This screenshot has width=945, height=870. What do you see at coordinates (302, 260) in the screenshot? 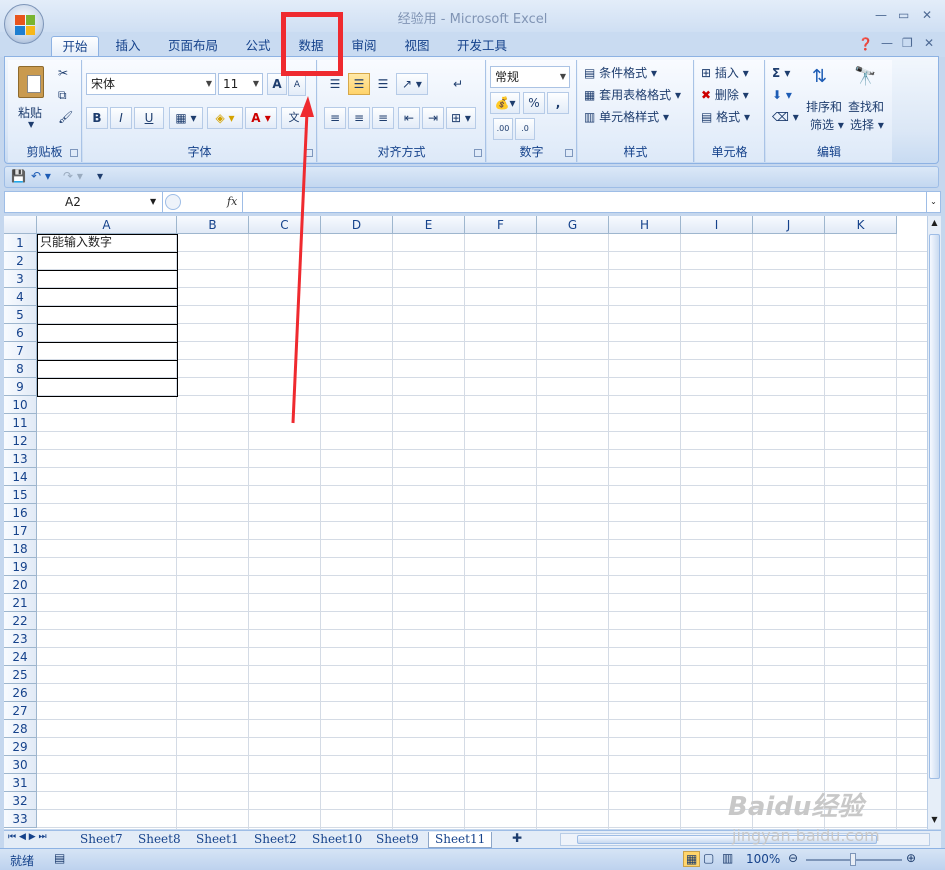
I see `annotation-arrow` at bounding box center [302, 260].